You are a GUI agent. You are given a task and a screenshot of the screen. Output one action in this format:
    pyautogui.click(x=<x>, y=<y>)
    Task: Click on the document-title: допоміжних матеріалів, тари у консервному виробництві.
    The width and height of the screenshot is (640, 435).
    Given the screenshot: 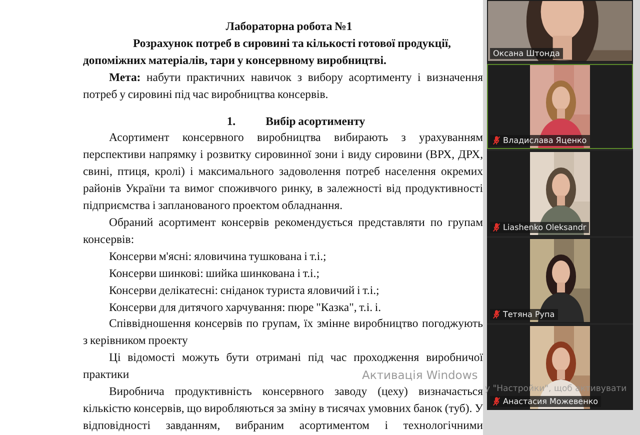 What is the action you would take?
    pyautogui.click(x=235, y=60)
    